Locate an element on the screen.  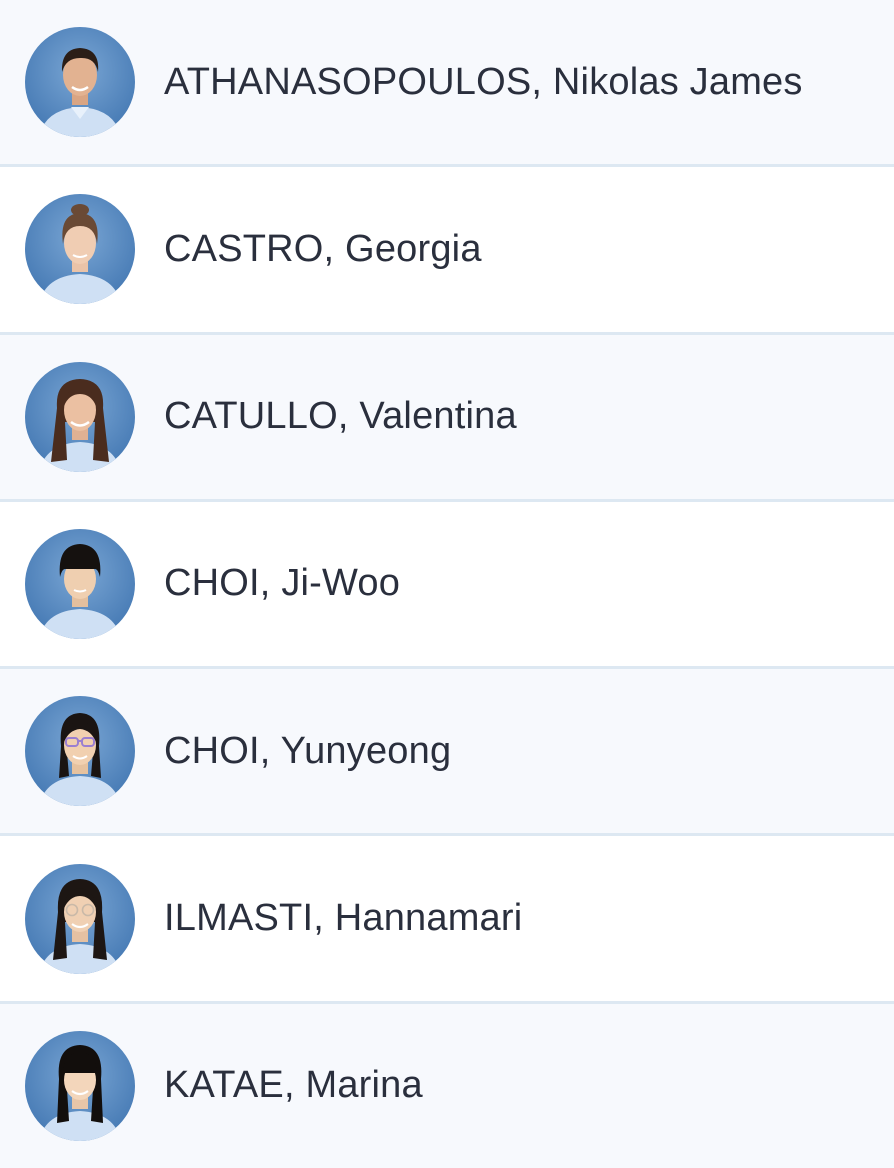
student-name: CATULLO, Valentina is located at coordinates (340, 416).